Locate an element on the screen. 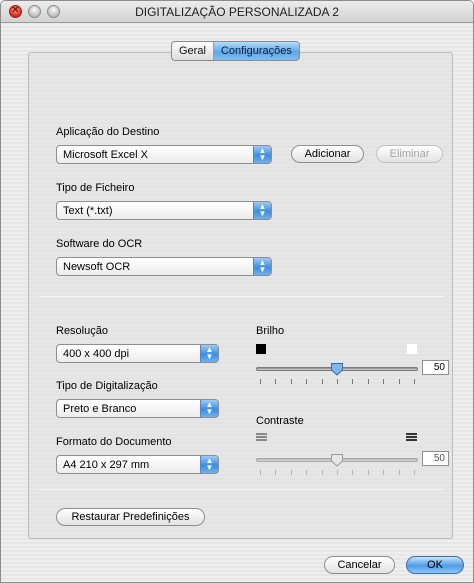 This screenshot has height=583, width=474. resolution-label: Resolução is located at coordinates (82, 331).